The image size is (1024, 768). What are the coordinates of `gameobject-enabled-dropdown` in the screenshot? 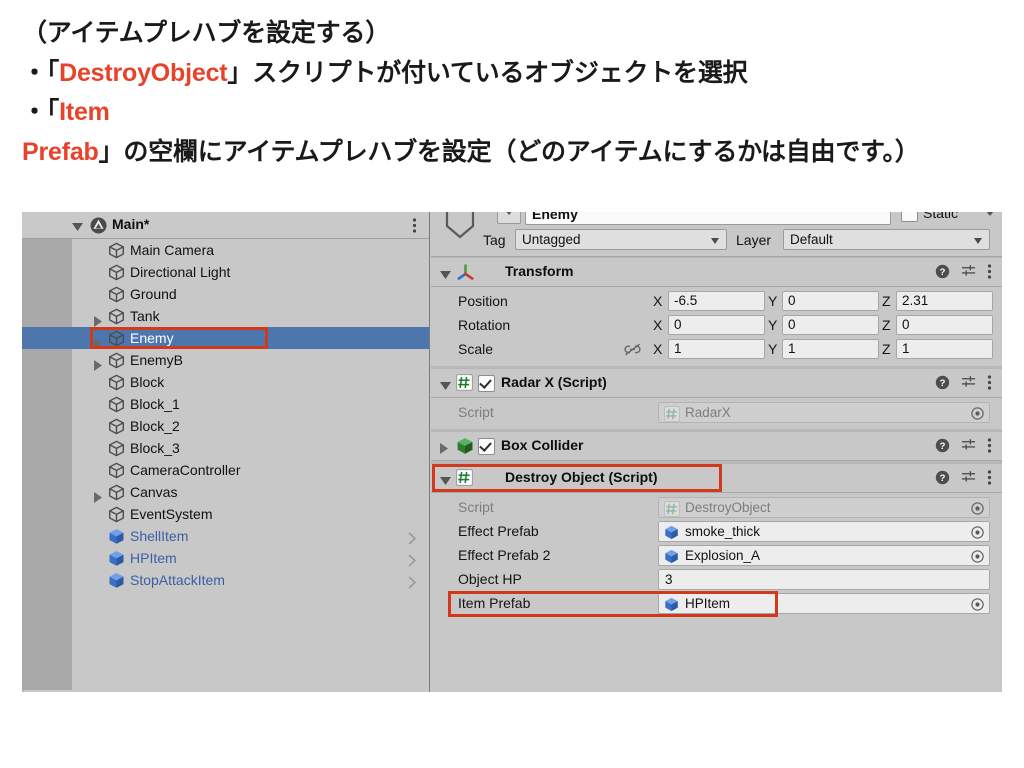 It's located at (509, 218).